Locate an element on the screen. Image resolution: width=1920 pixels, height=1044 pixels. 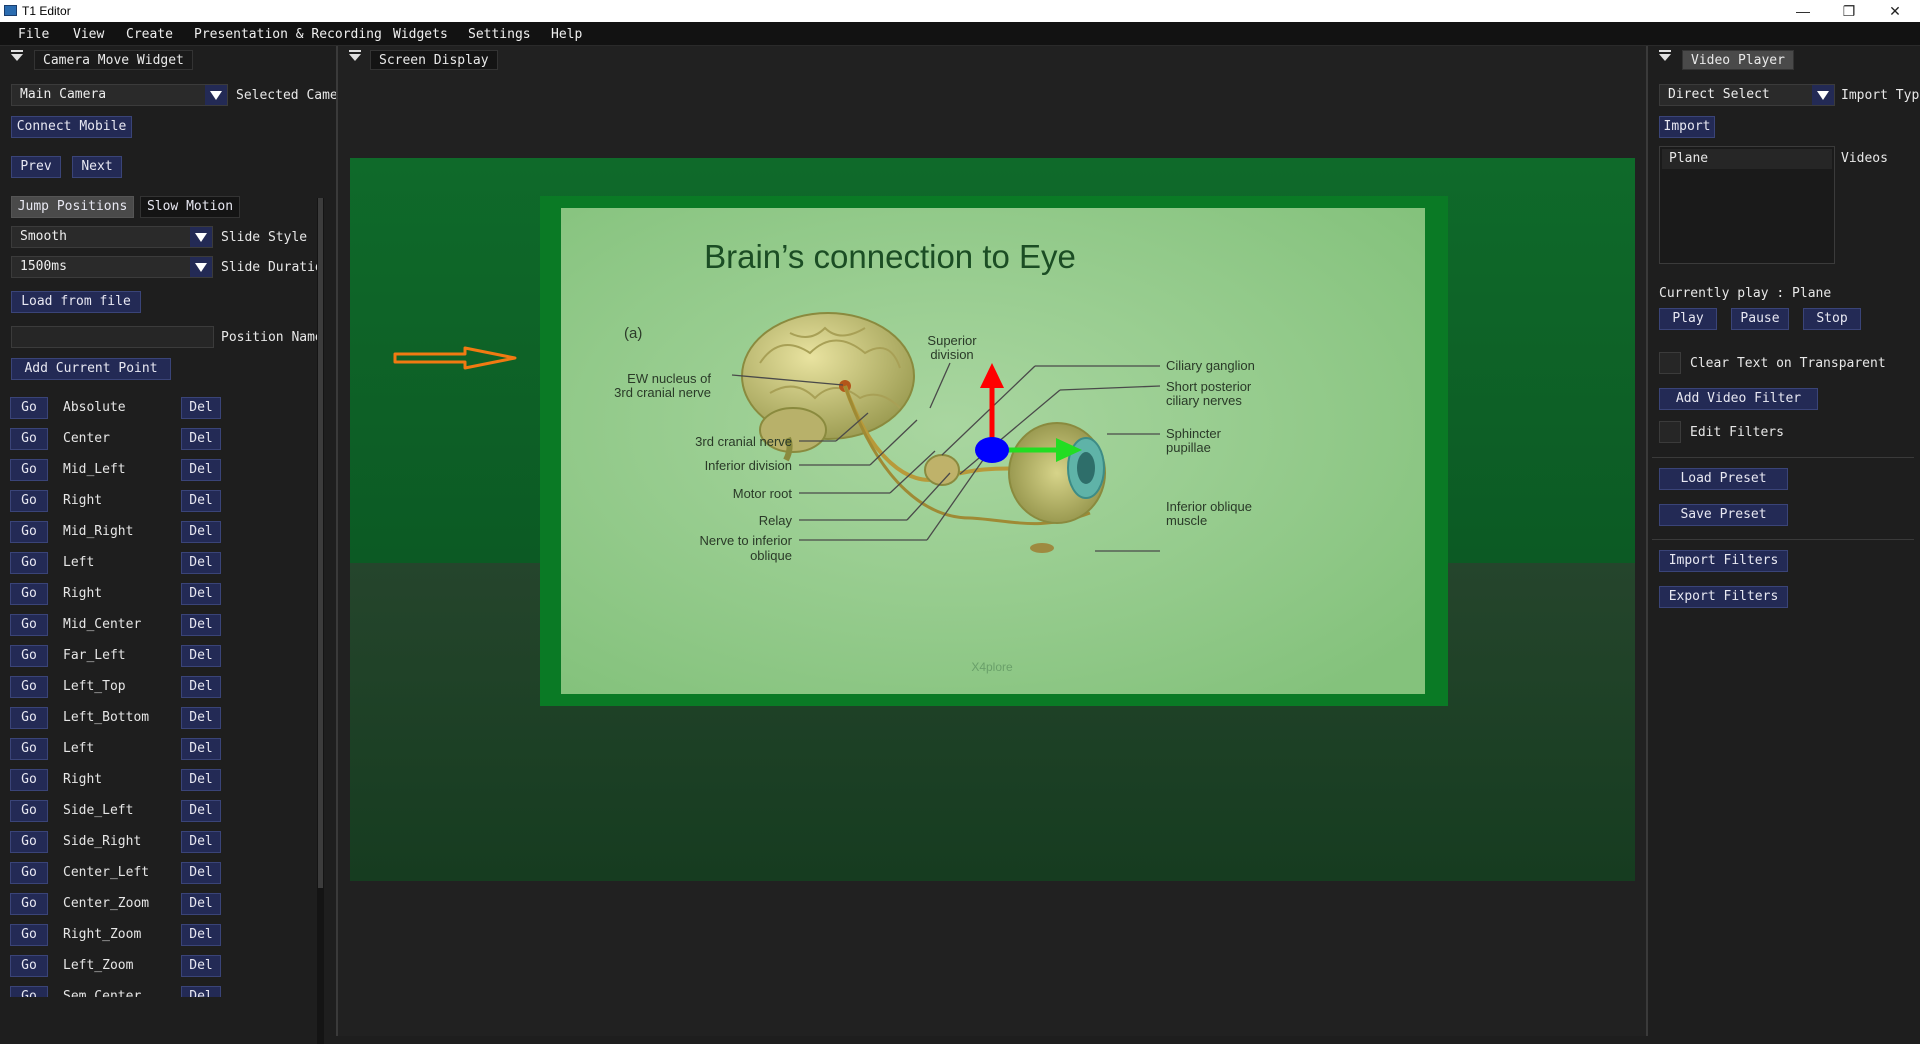
import-filters-button: Import Filters is located at coordinates (1723, 561).